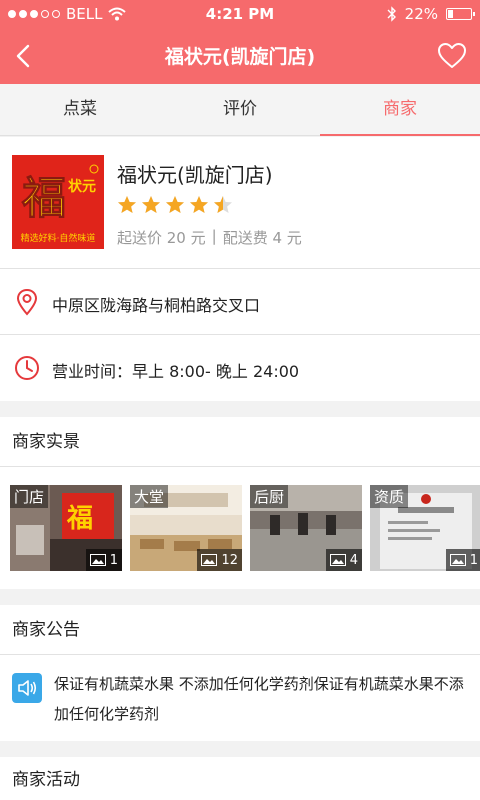  Describe the element at coordinates (209, 237) in the screenshot. I see `fee-info: 起送价 20 元 | 配送费 4 元` at that location.